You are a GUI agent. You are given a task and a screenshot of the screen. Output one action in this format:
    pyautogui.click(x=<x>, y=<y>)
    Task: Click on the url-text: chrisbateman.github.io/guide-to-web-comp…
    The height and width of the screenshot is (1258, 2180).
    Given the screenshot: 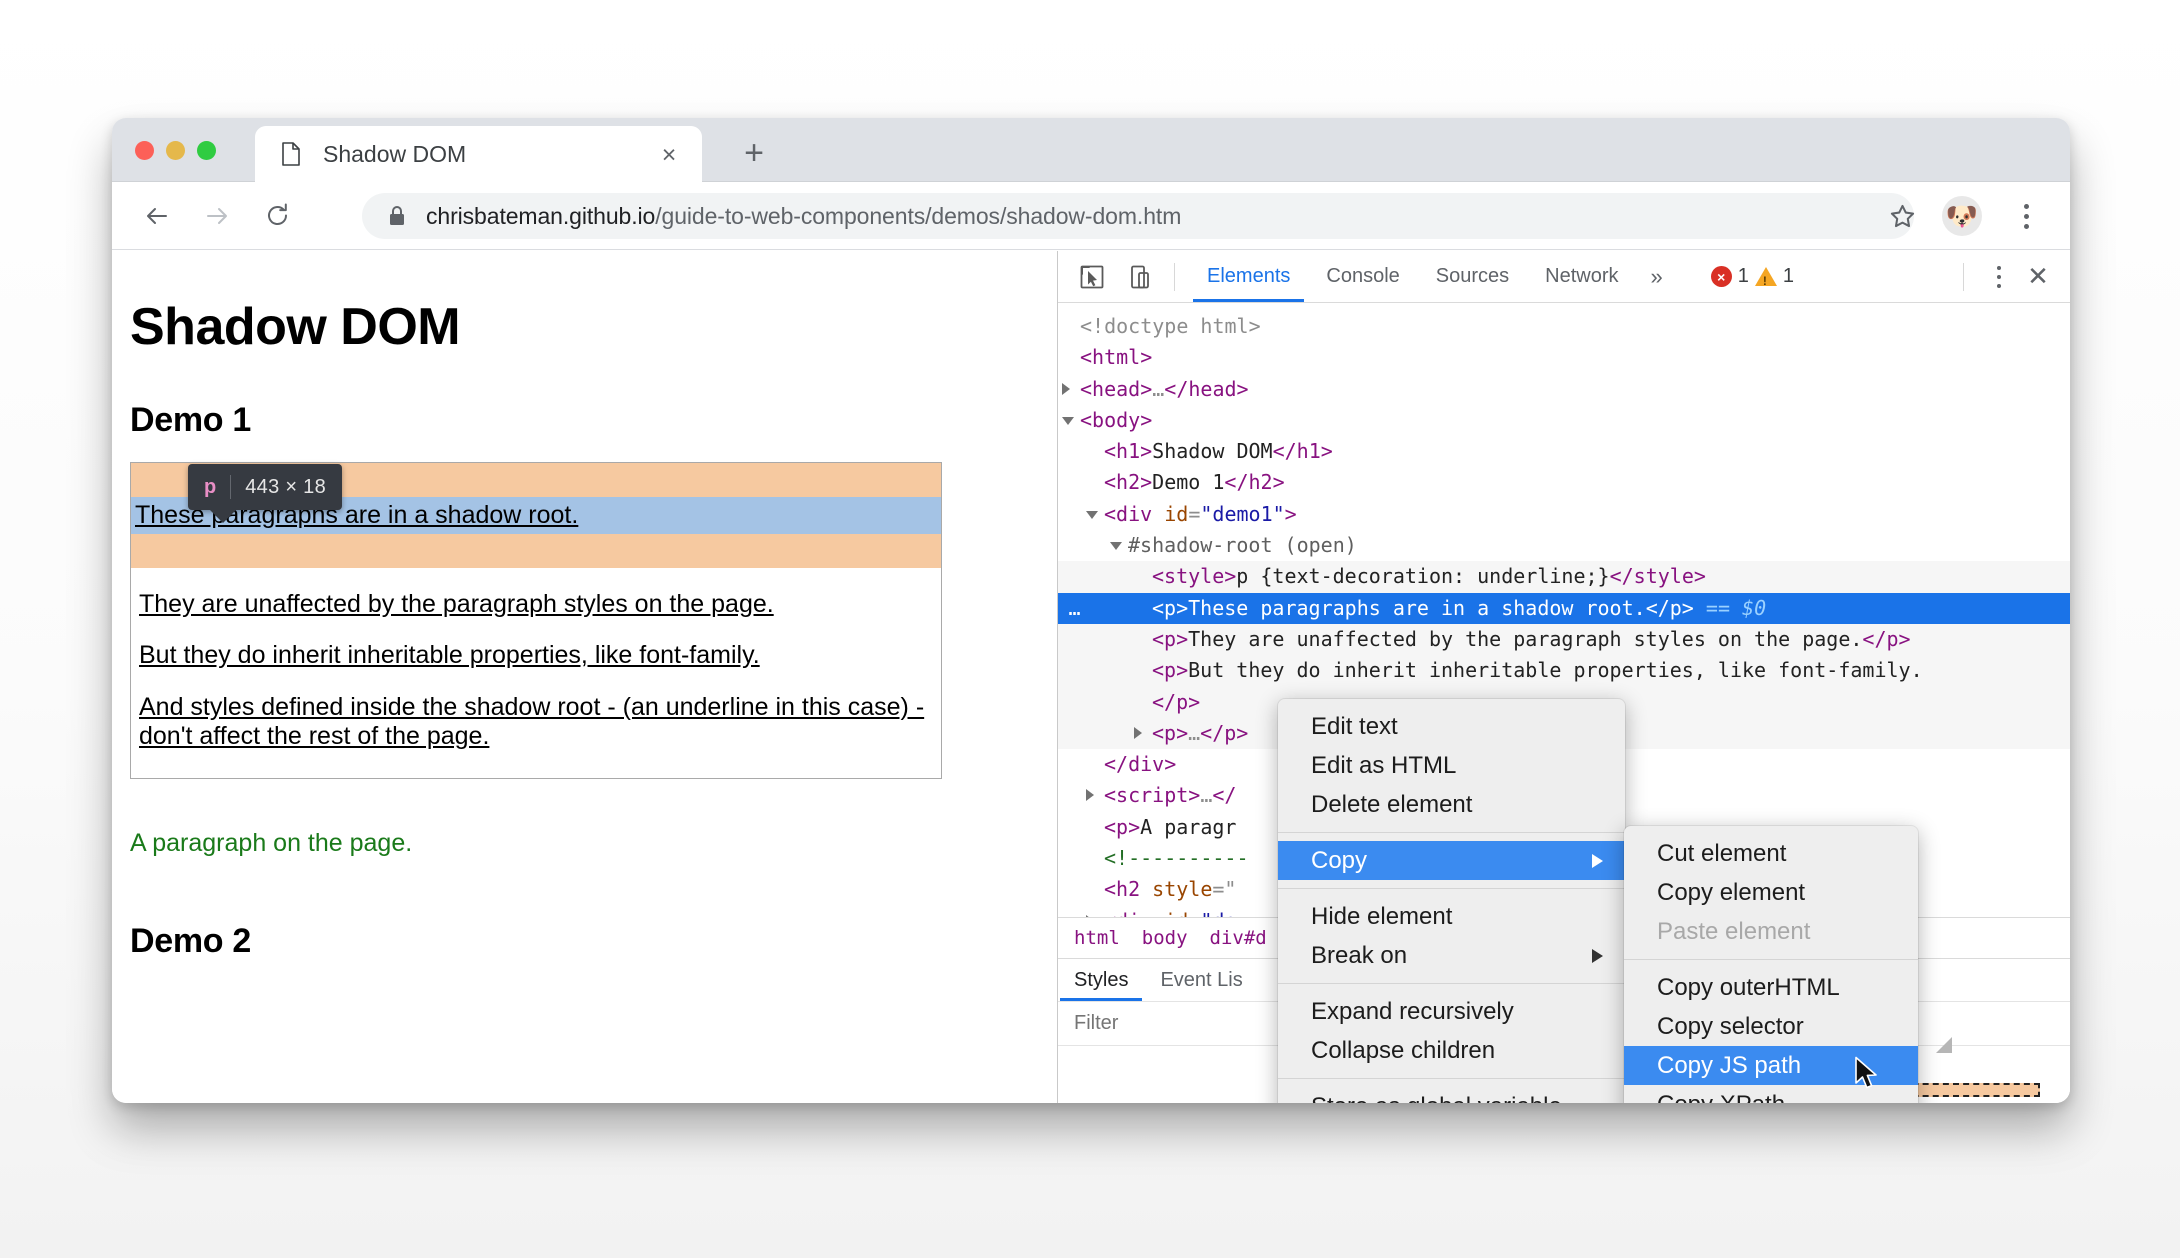 What is the action you would take?
    pyautogui.click(x=803, y=216)
    